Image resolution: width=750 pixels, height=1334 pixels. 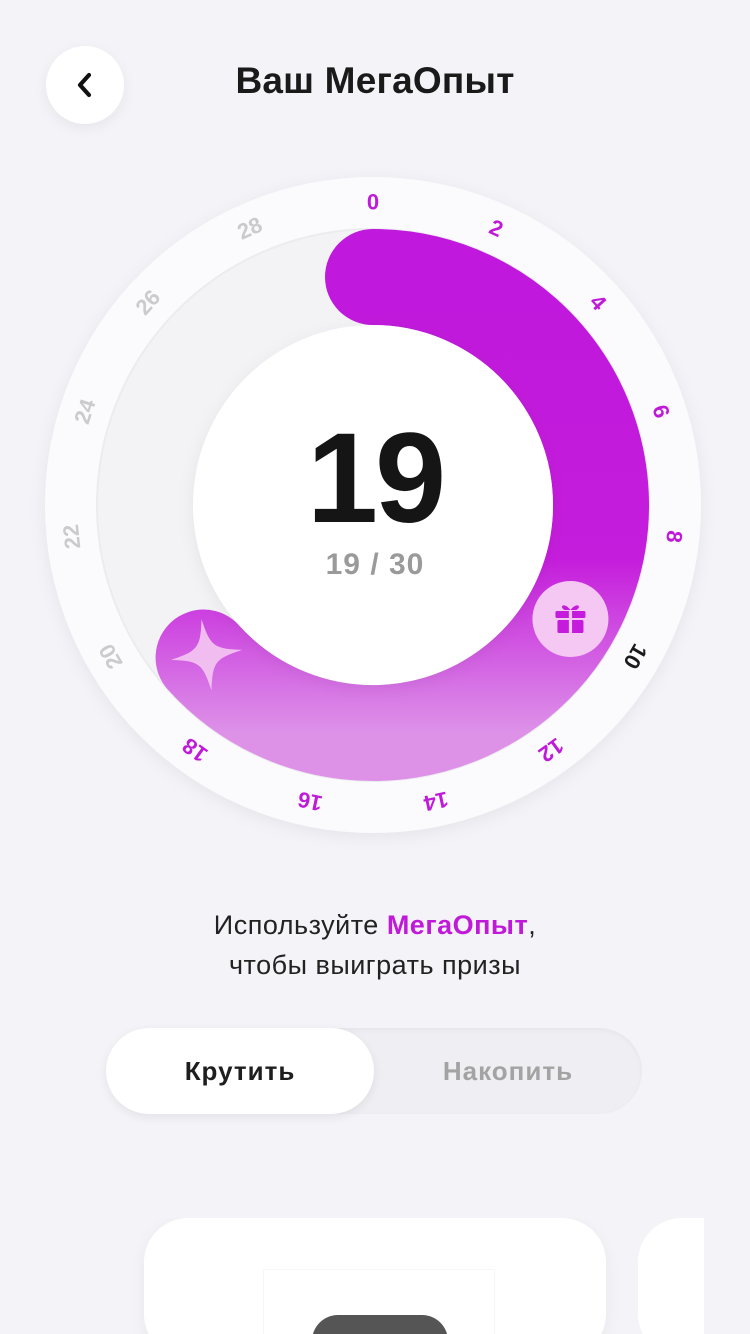 What do you see at coordinates (375, 965) in the screenshot?
I see `info-line-2: чтобы выиграть призы` at bounding box center [375, 965].